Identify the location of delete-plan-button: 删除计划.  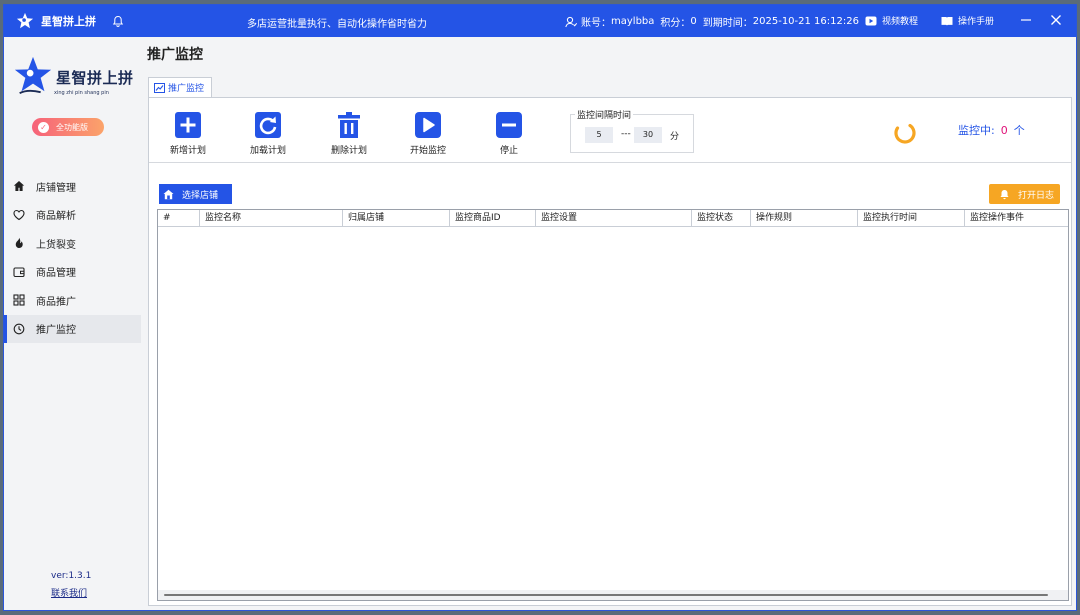
(349, 133).